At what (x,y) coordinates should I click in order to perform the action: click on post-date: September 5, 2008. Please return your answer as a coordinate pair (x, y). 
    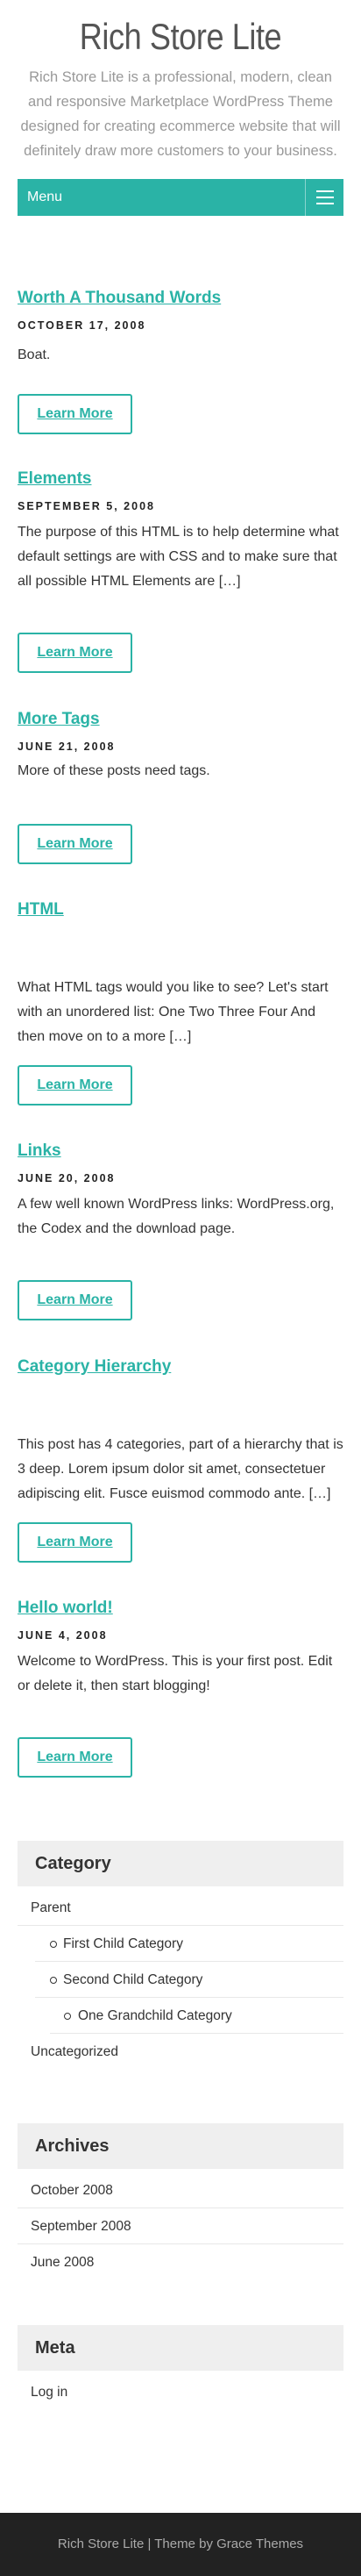
    Looking at the image, I should click on (86, 506).